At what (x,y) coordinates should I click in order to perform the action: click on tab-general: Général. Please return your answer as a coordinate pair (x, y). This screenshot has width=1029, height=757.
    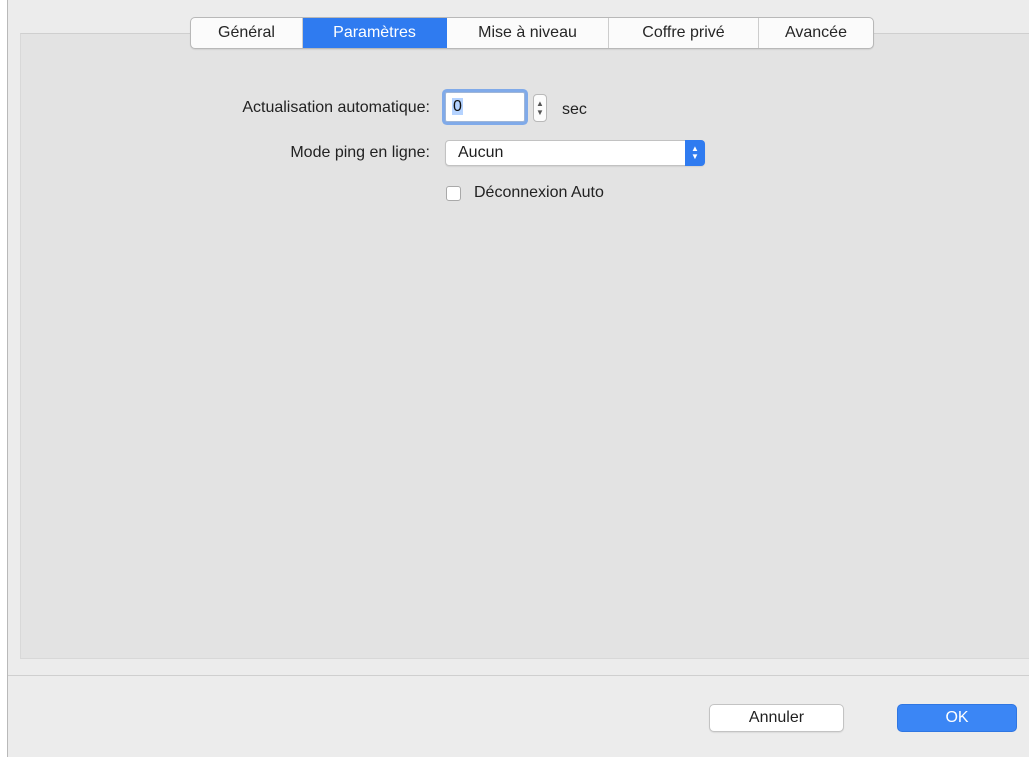
    Looking at the image, I should click on (247, 33).